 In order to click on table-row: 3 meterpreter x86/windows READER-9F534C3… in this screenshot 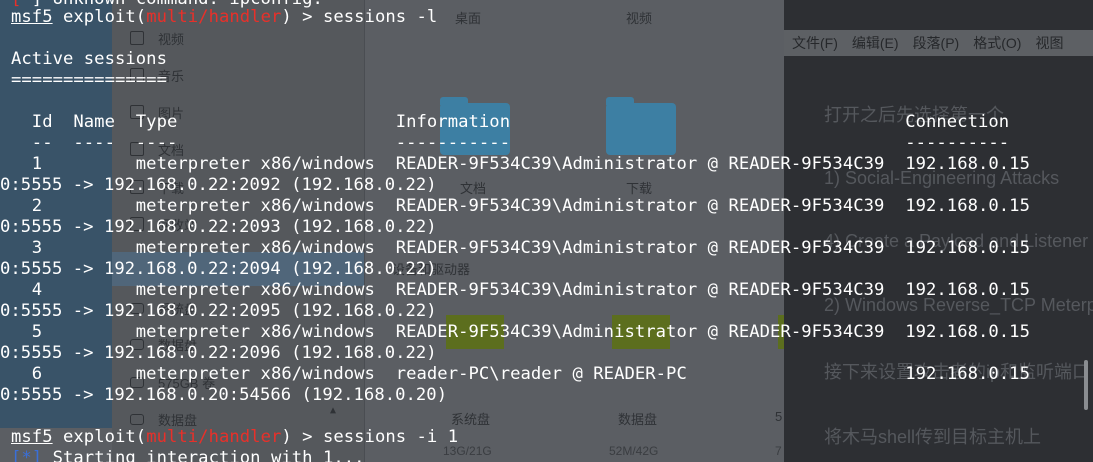, I will do `click(520, 248)`.